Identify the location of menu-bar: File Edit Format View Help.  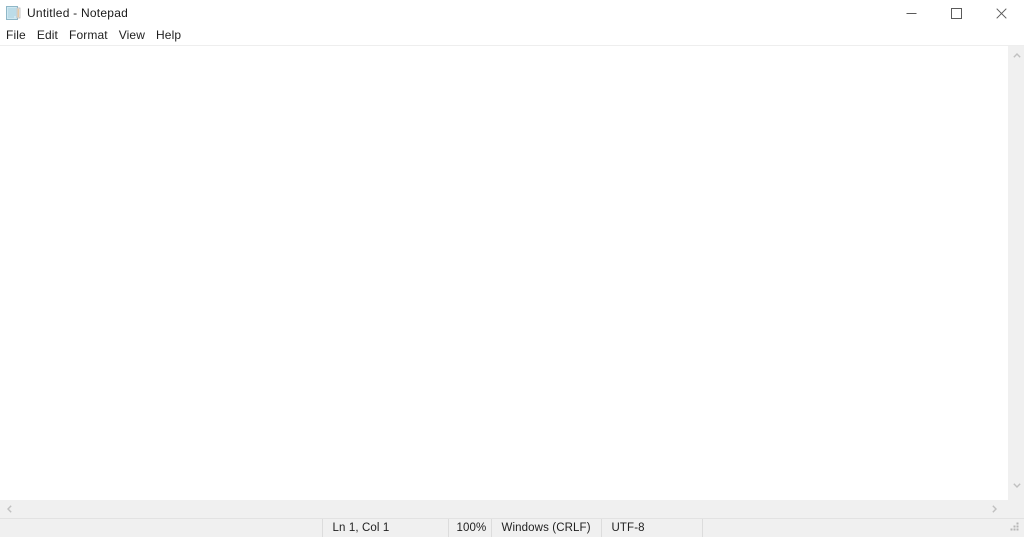
(512, 35).